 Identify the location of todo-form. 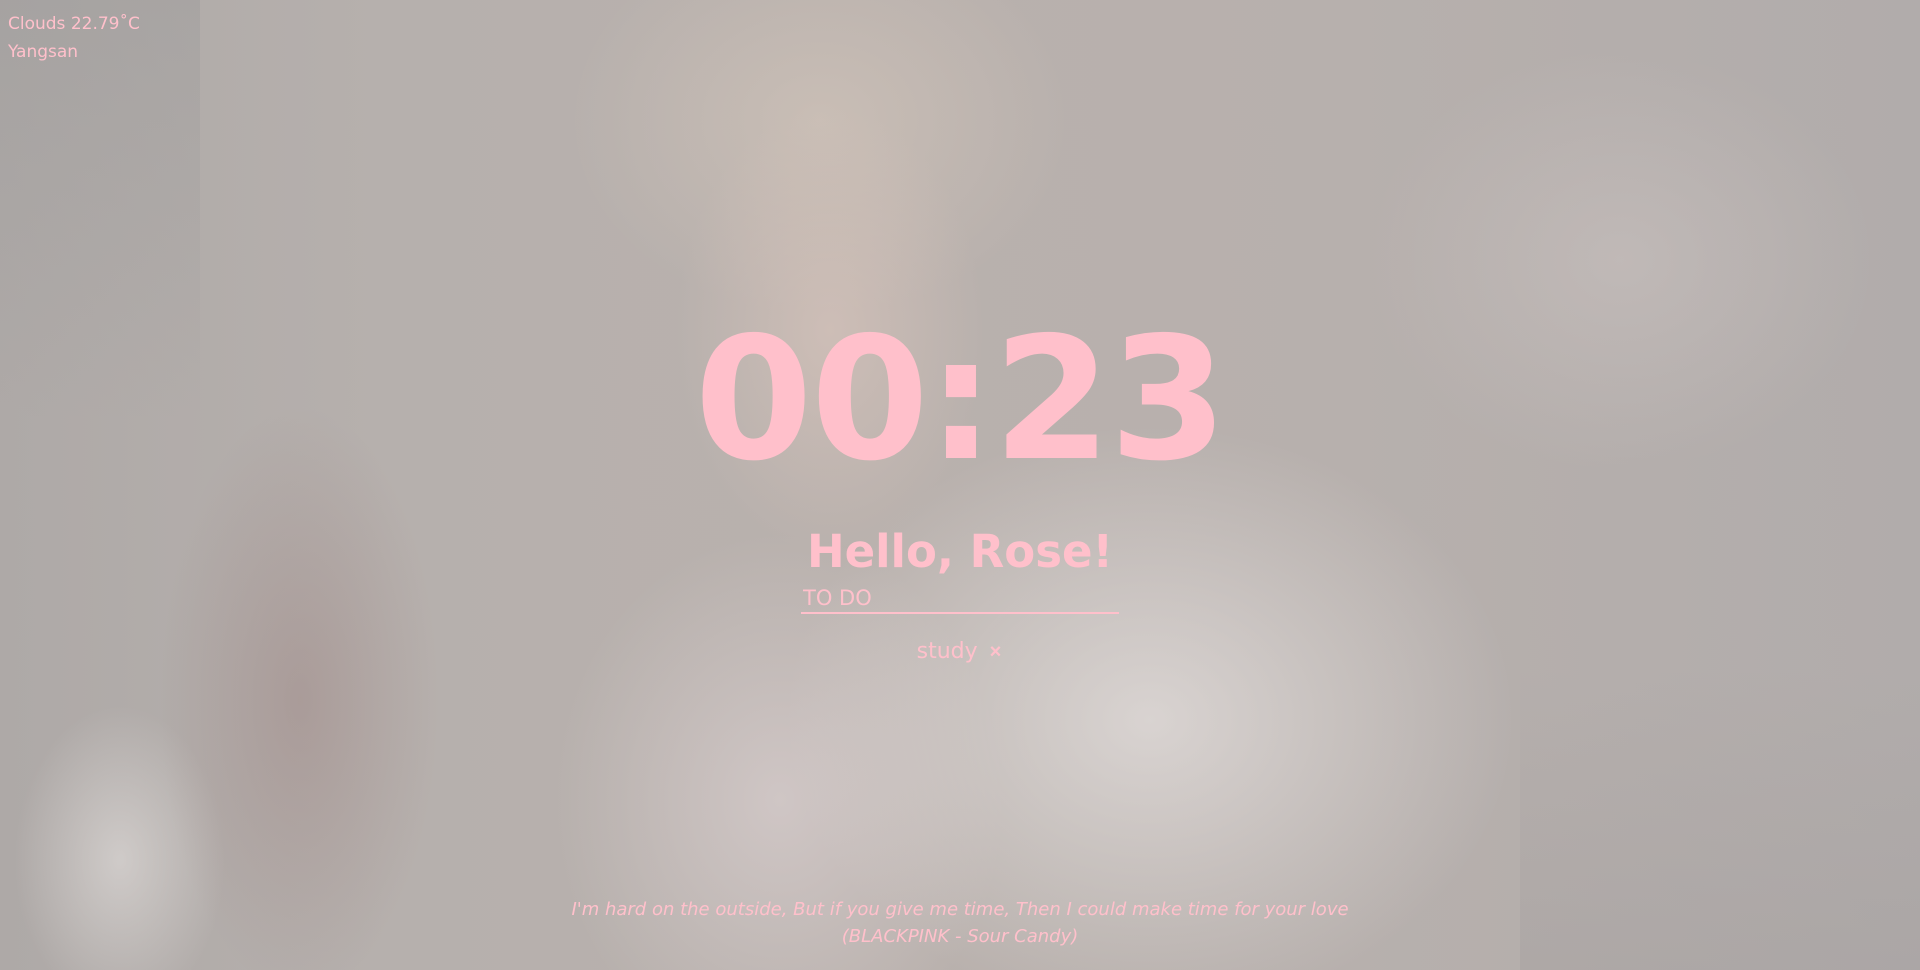
(960, 597).